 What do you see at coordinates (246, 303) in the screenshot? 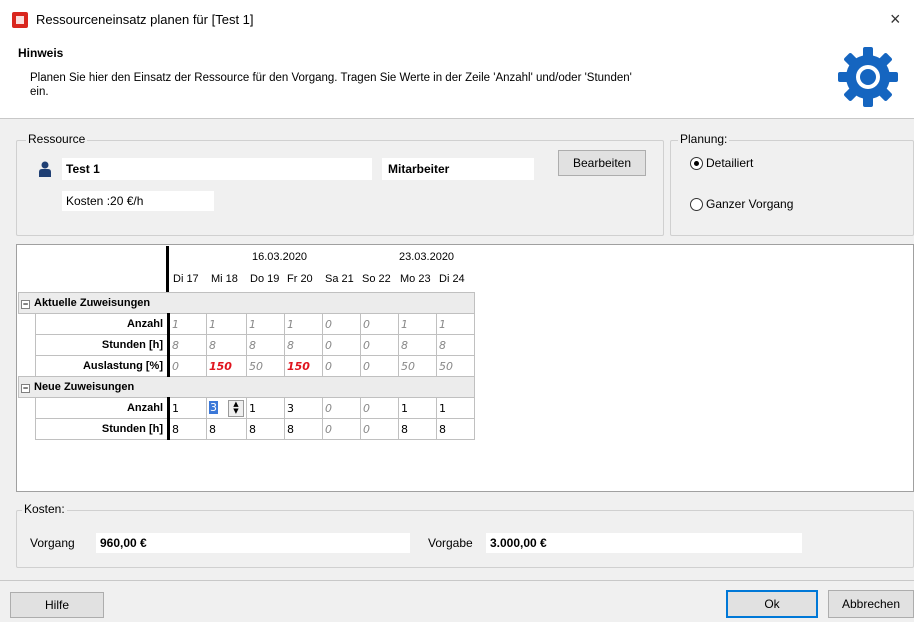
I see `section-current-assignments: − Aktuelle Zuweisungen` at bounding box center [246, 303].